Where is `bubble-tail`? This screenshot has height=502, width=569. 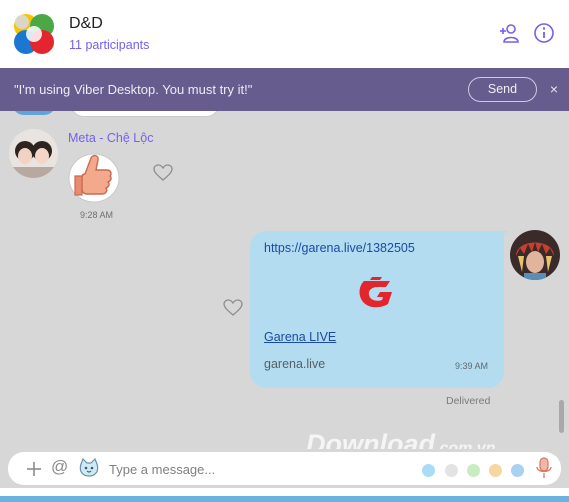 bubble-tail is located at coordinates (502, 236).